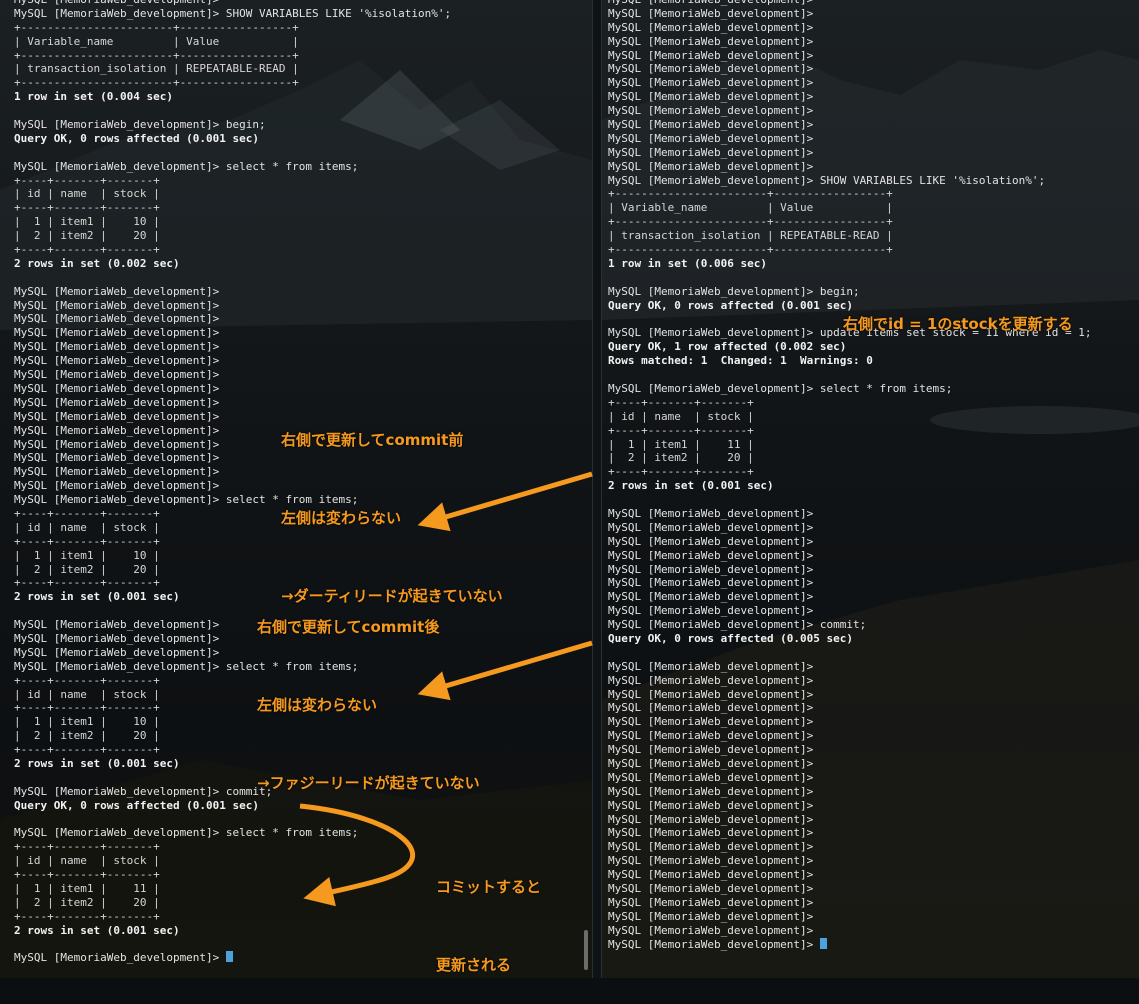 The image size is (1139, 1004). What do you see at coordinates (727, 347) in the screenshot?
I see `terminal-line-text: Query OK, 1 row affected (0.002 sec)` at bounding box center [727, 347].